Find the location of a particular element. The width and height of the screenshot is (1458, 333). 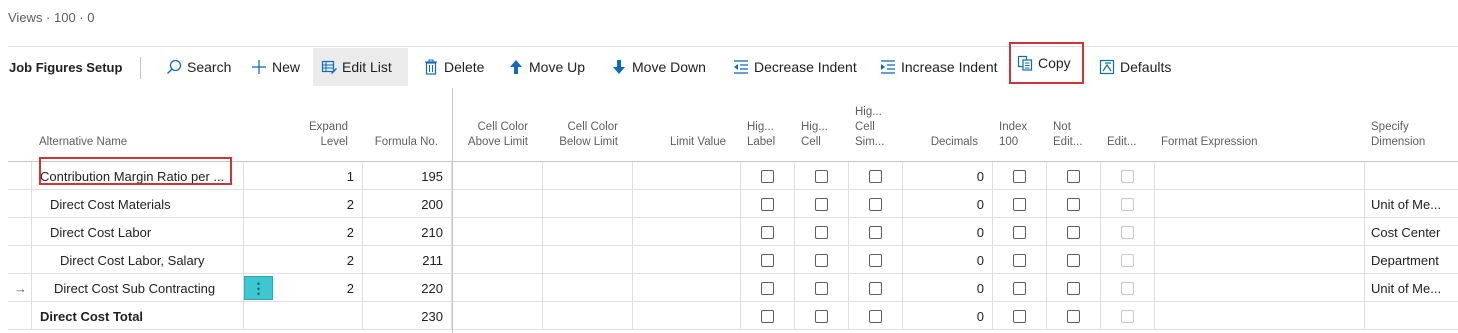

col-header-hig-label: Hig... Label is located at coordinates (767, 125).